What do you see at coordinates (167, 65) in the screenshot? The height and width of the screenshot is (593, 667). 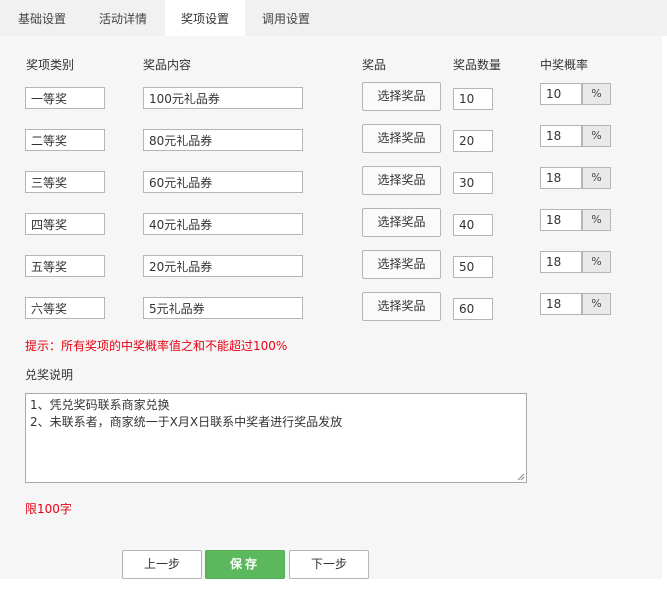 I see `column-header-prize-content: 奖品内容` at bounding box center [167, 65].